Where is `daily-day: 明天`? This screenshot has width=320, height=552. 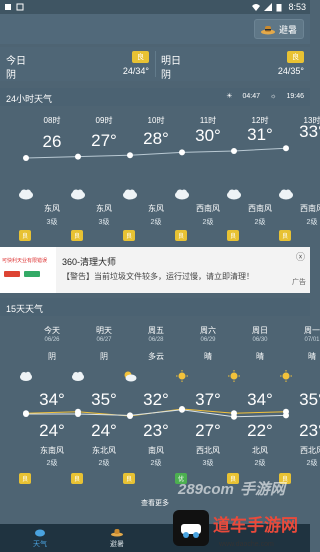
daily-day: 明天 is located at coordinates (104, 330).